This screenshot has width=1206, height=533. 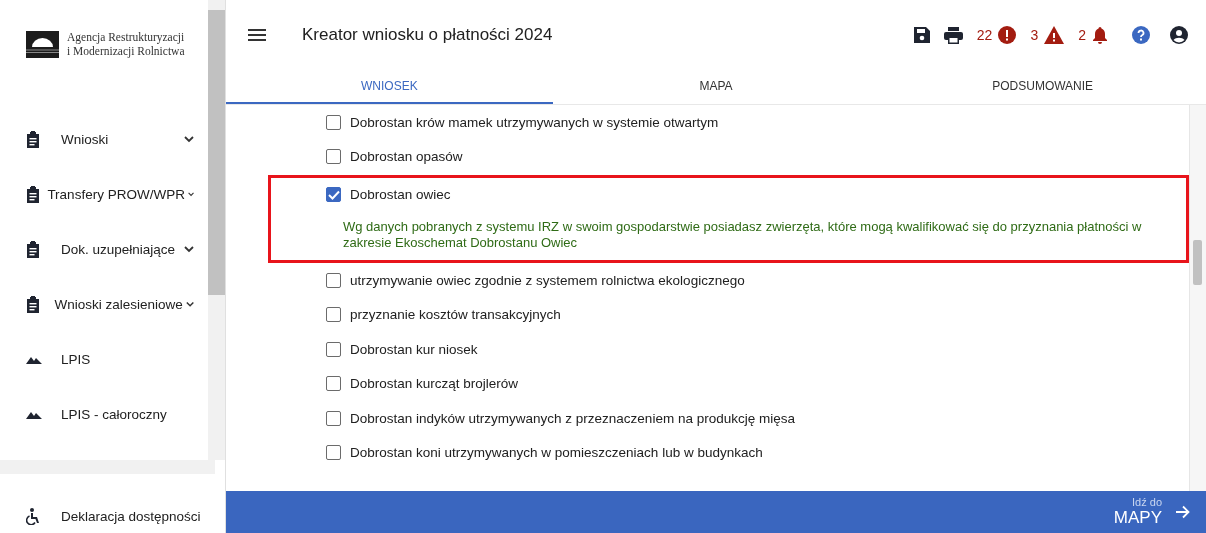 What do you see at coordinates (1141, 35) in the screenshot?
I see `help-icon` at bounding box center [1141, 35].